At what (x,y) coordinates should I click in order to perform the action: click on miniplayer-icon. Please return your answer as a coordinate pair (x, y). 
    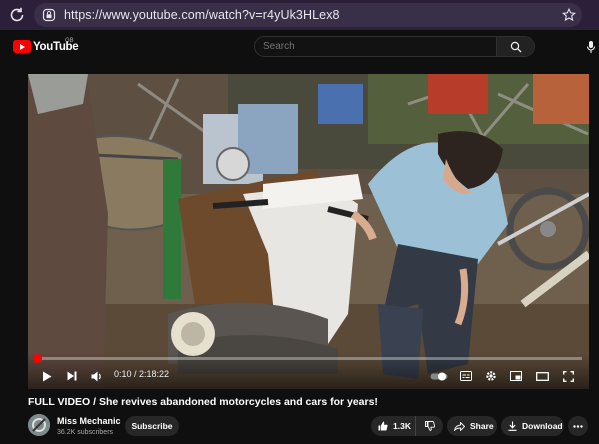
    Looking at the image, I should click on (516, 376).